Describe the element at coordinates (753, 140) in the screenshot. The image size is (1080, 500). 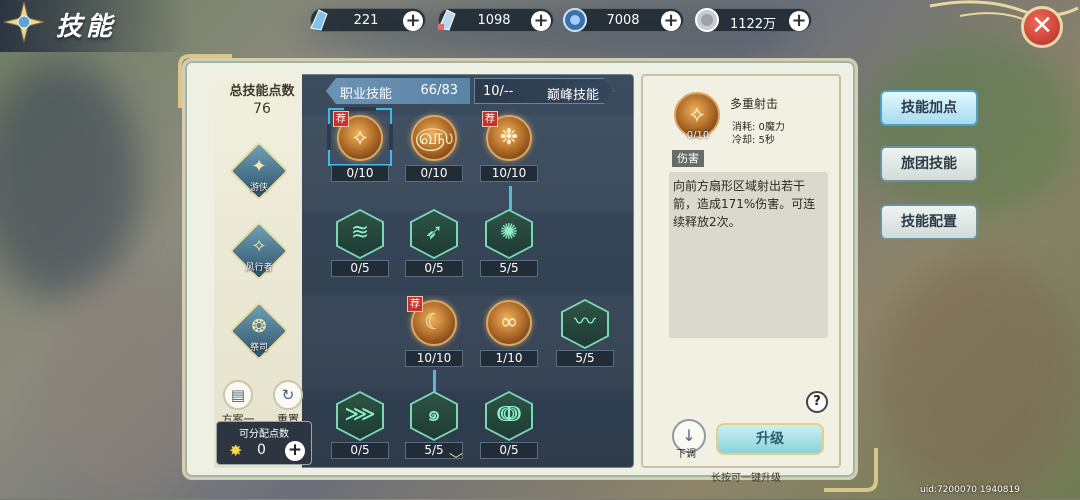
I see `skill-cooldown: 冷却: 5秒` at that location.